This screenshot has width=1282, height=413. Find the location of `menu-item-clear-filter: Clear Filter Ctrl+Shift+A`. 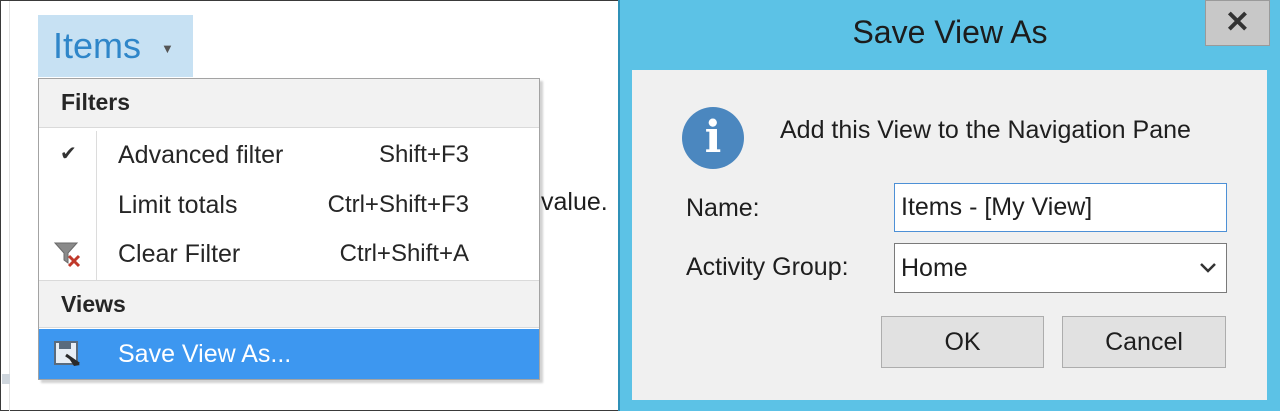

menu-item-clear-filter: Clear Filter Ctrl+Shift+A is located at coordinates (289, 254).